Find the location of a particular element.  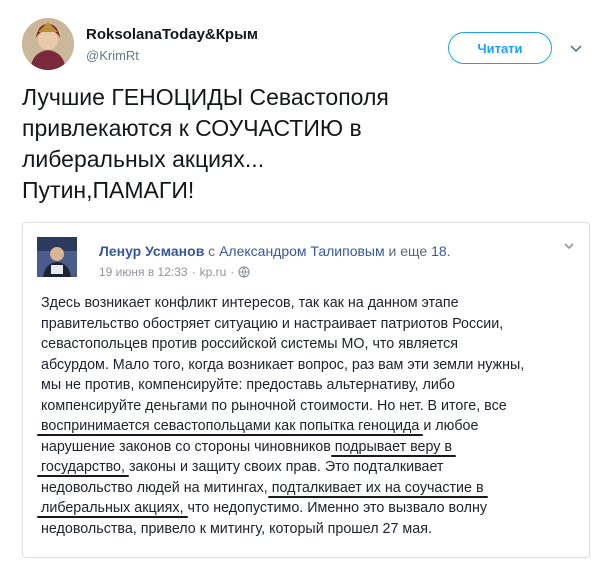

follow-button: Читати is located at coordinates (500, 48).